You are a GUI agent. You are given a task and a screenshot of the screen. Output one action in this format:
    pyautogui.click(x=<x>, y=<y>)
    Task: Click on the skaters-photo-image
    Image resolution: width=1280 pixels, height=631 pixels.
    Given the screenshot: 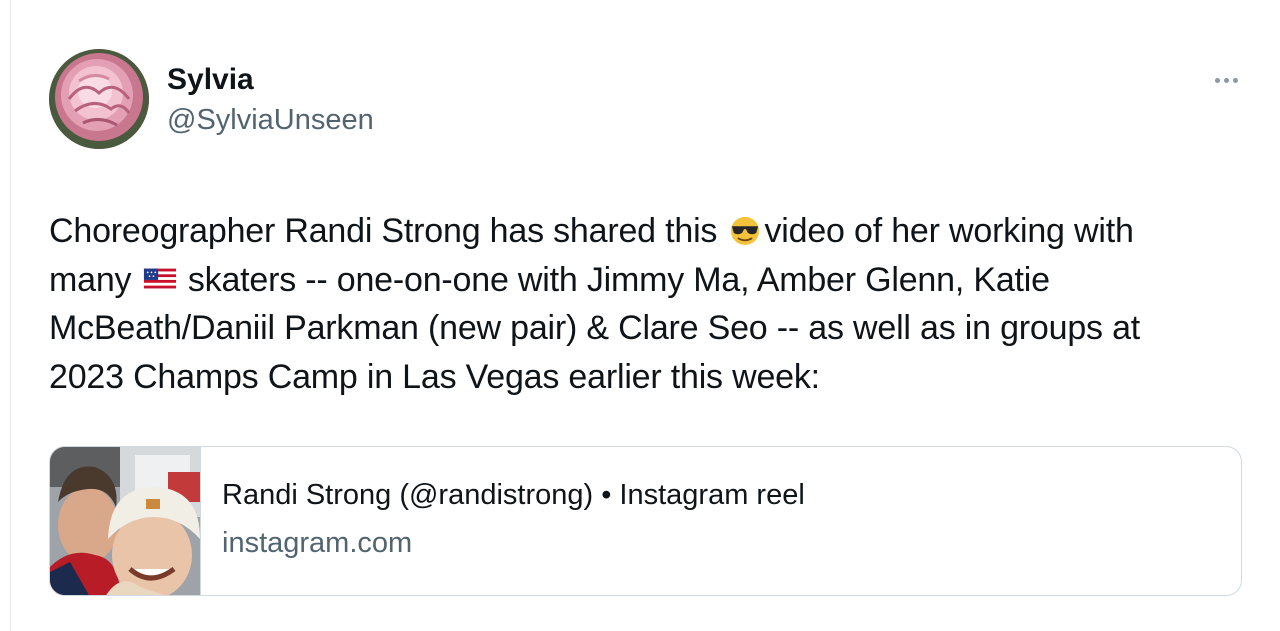 What is the action you would take?
    pyautogui.click(x=125, y=521)
    